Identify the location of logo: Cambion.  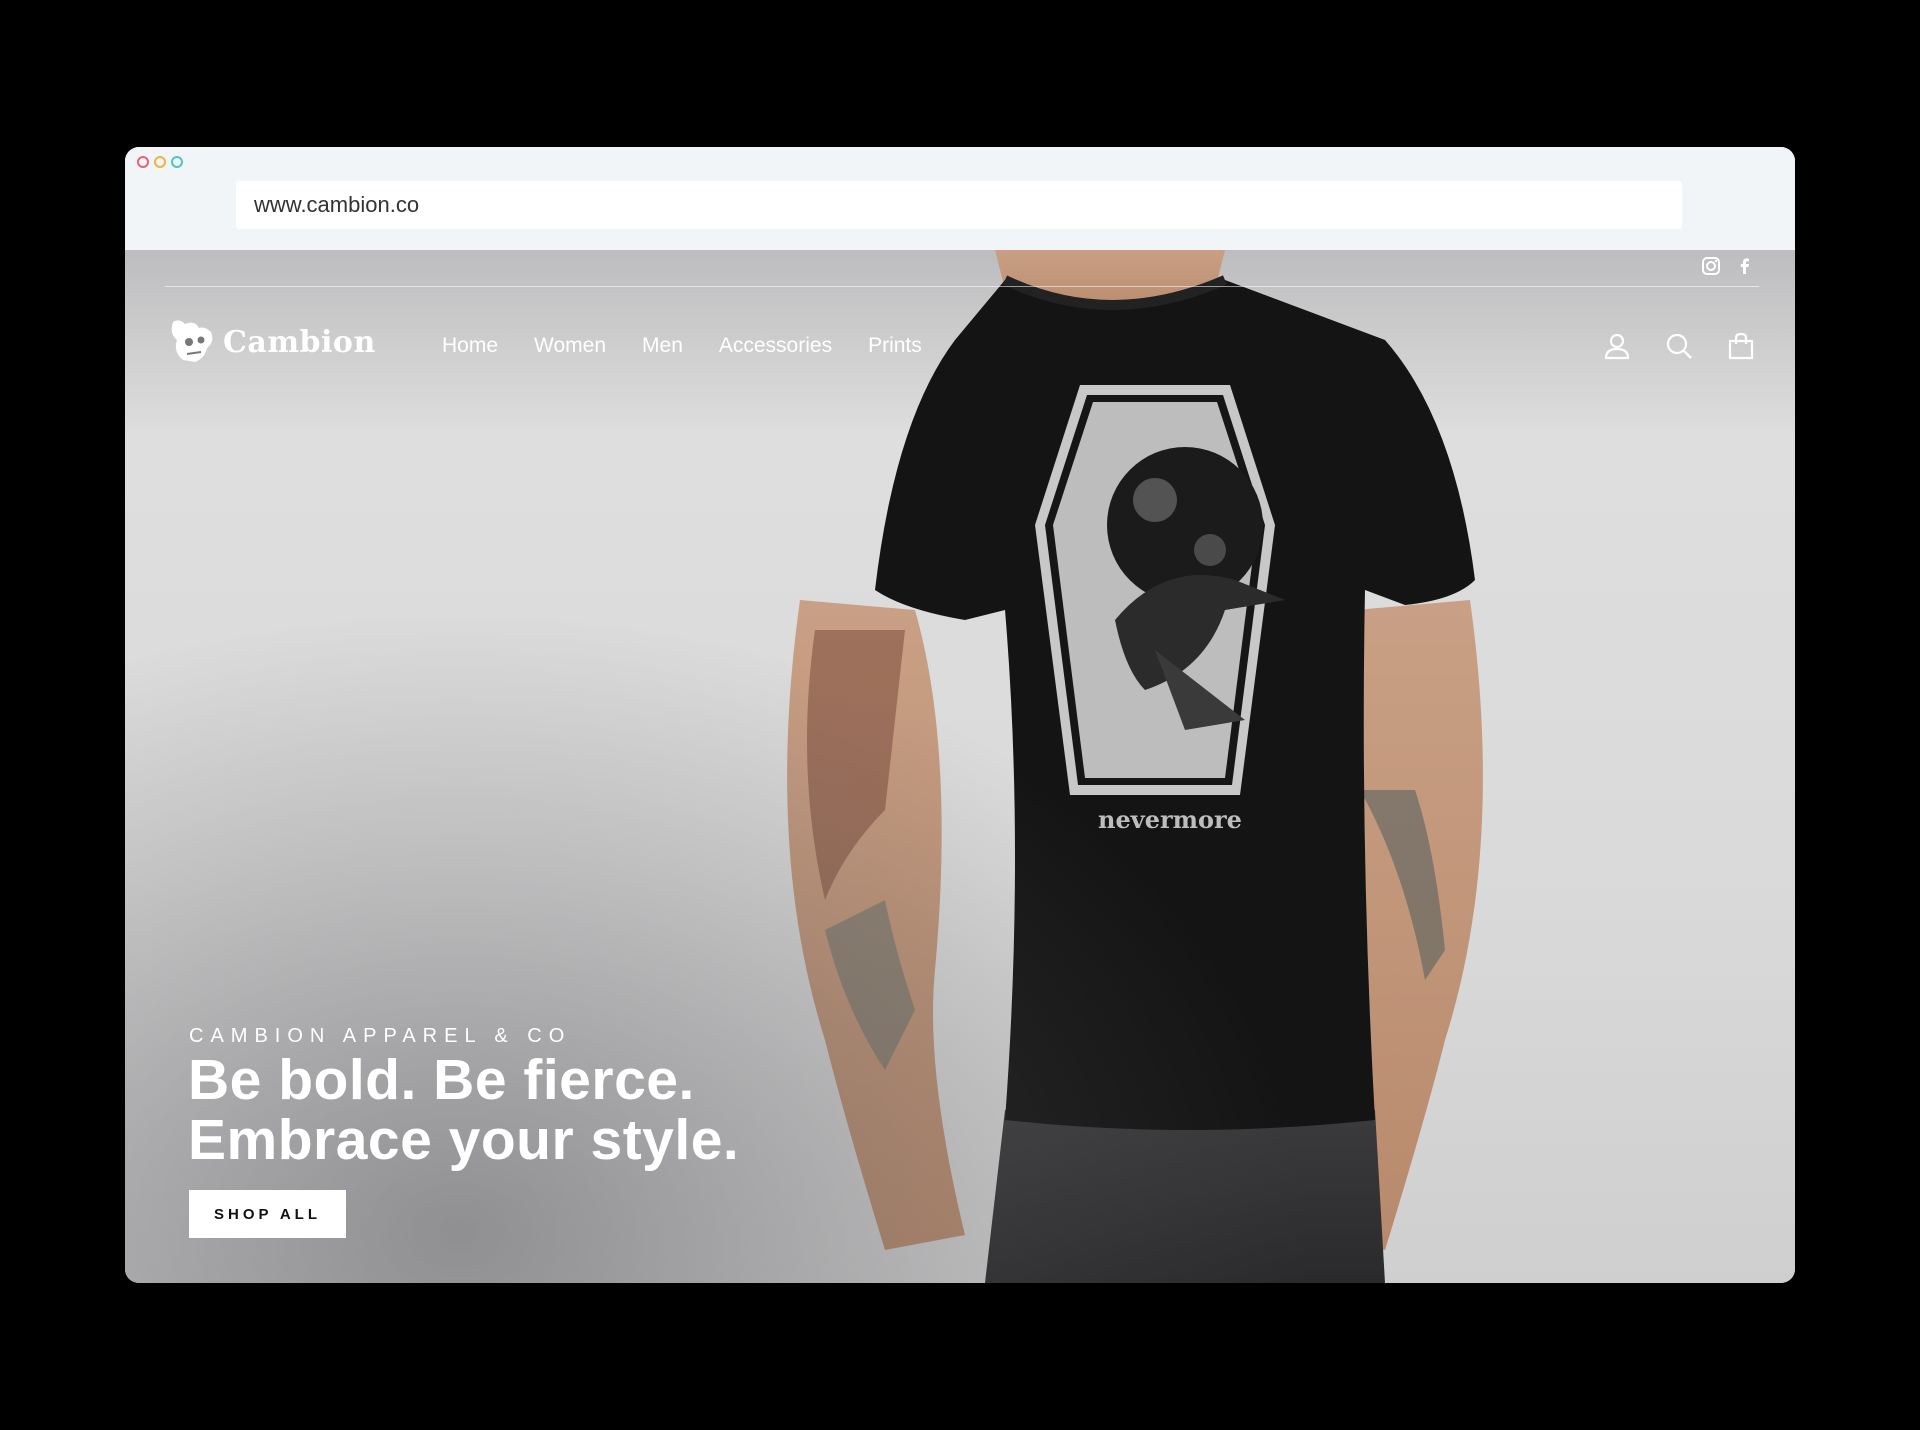
(270, 342).